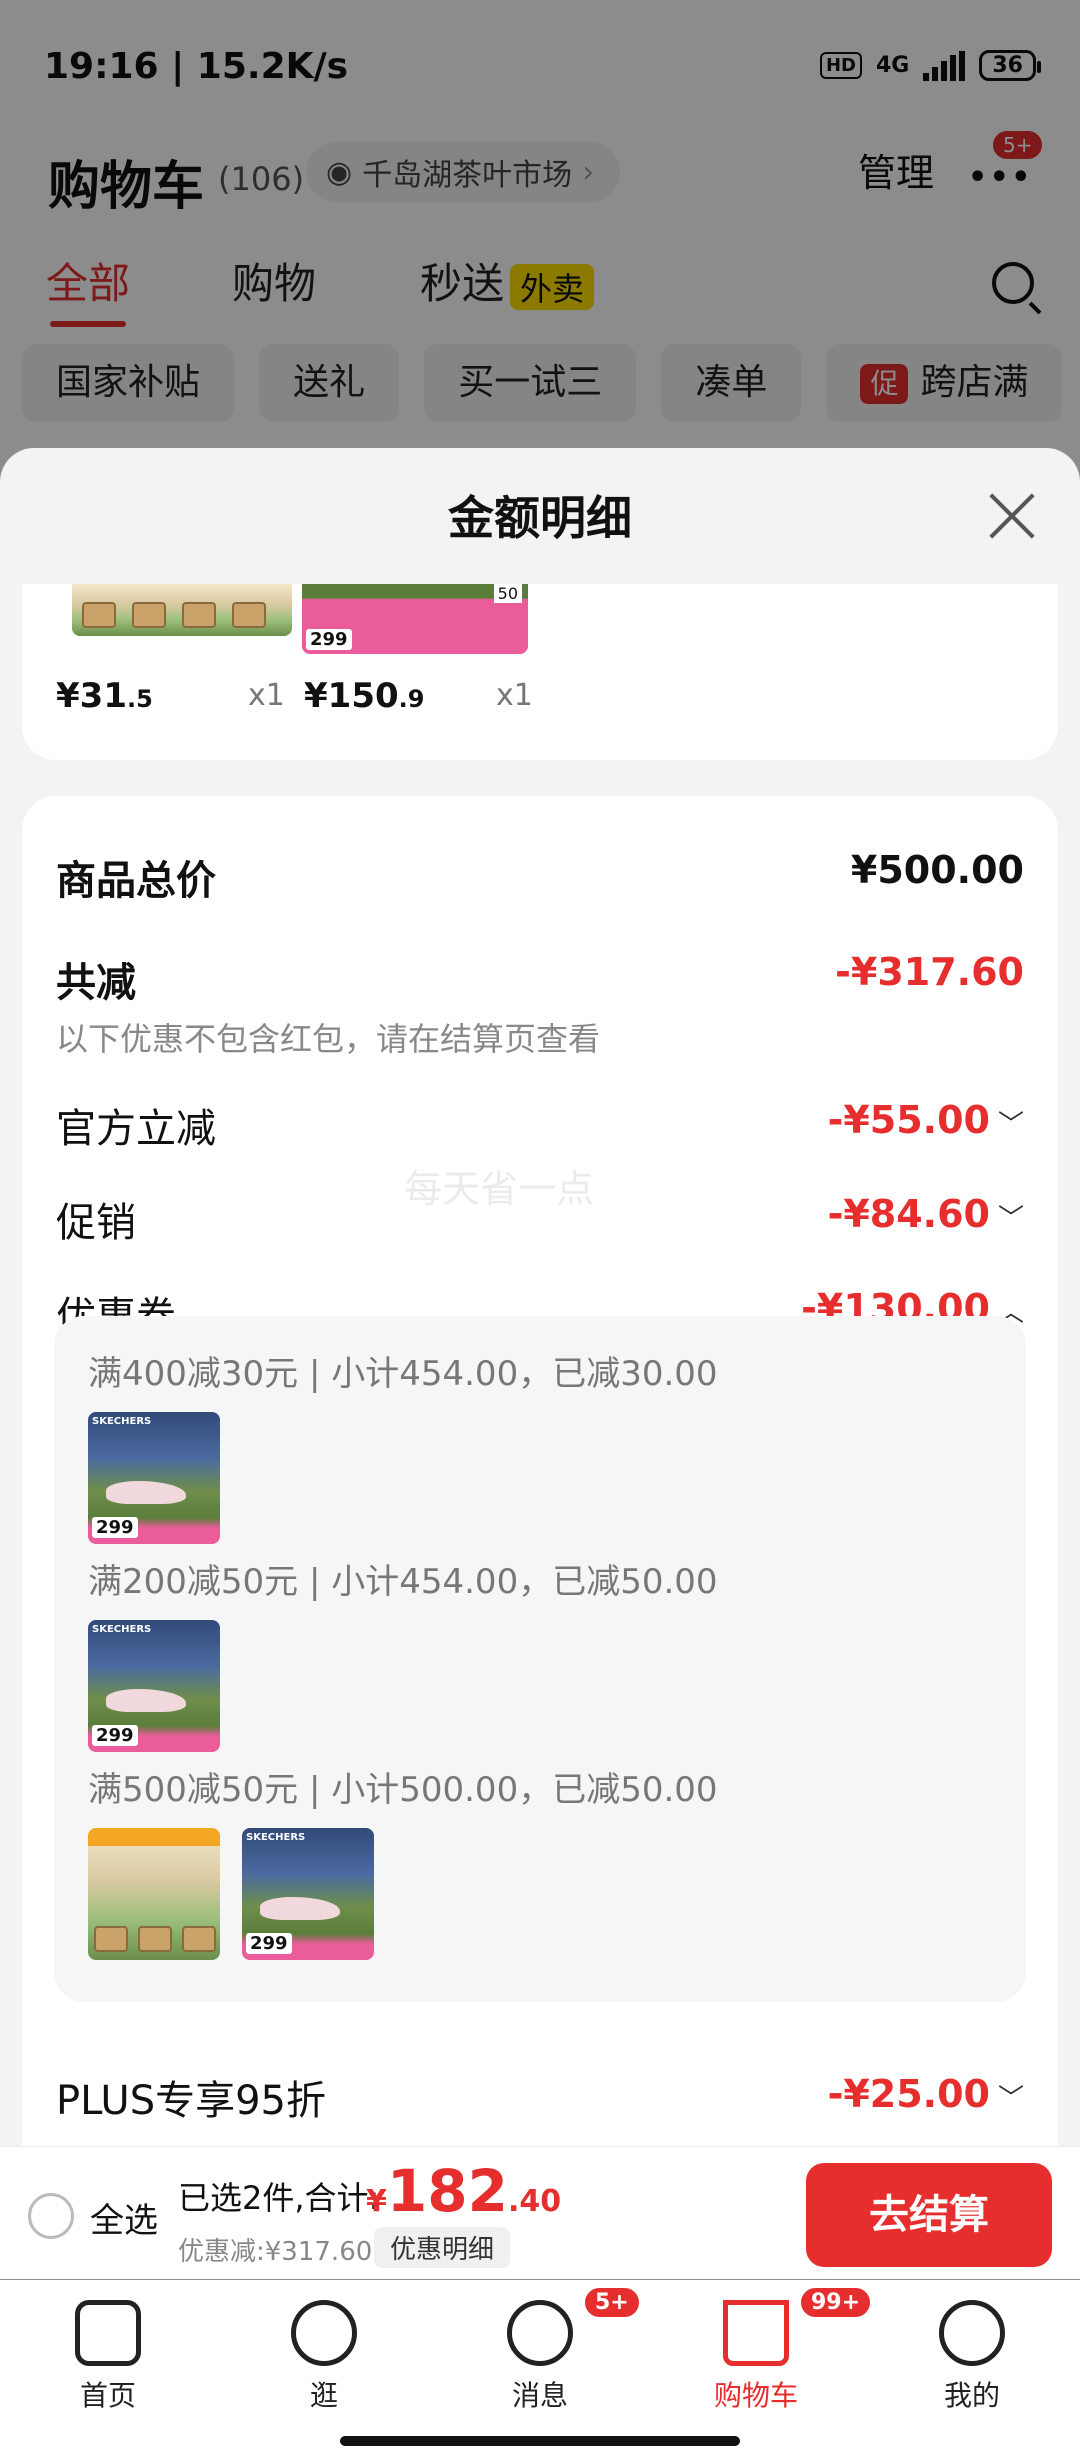  I want to click on home-indicator, so click(540, 2441).